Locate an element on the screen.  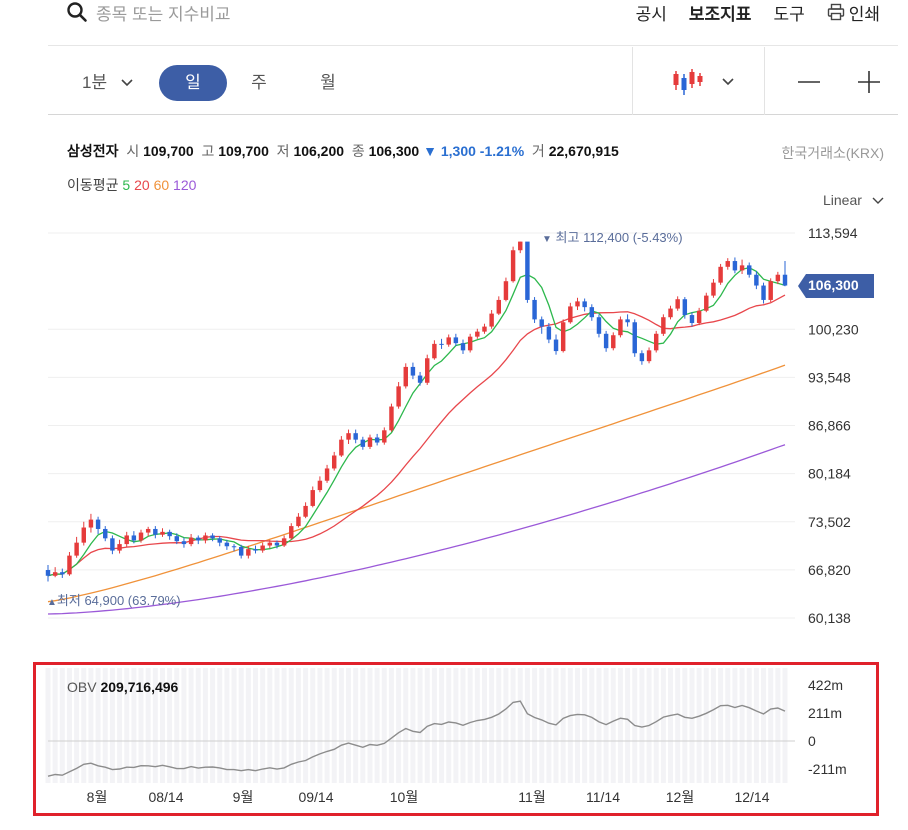
ma-120: 120 is located at coordinates (185, 185).